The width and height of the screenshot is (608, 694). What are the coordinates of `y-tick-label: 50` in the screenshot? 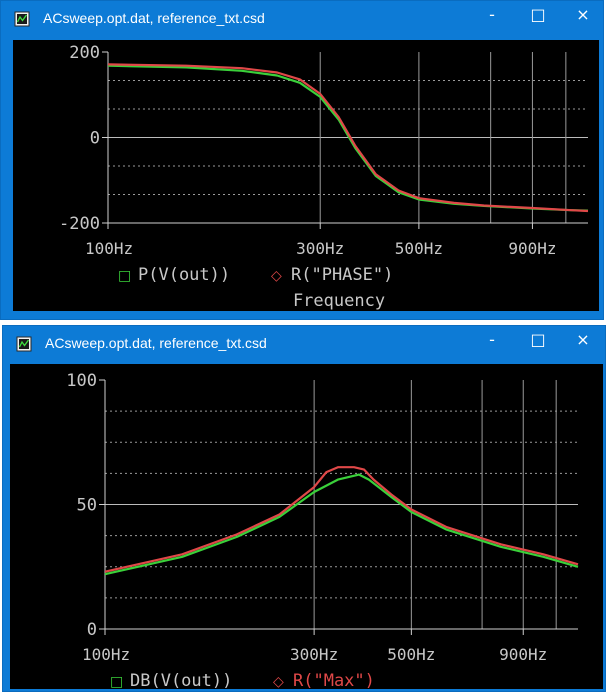 It's located at (87, 506).